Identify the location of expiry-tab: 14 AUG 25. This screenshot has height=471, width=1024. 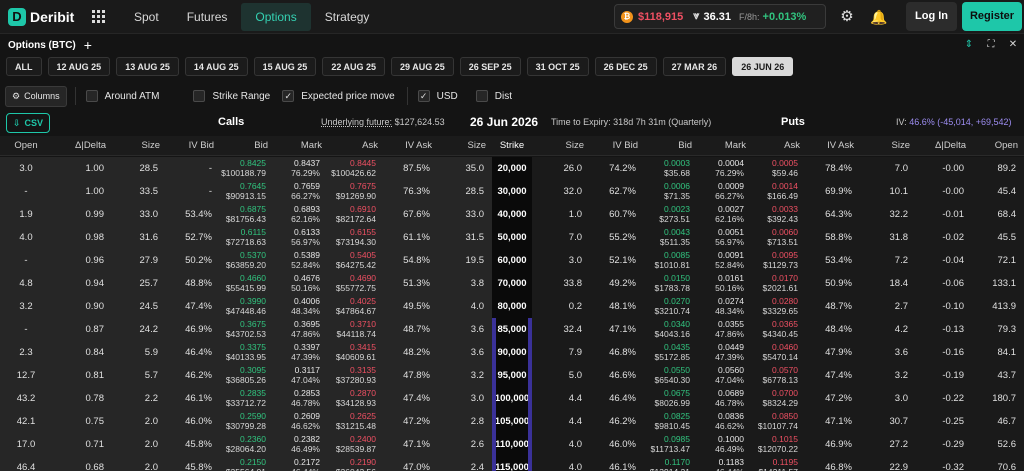
(216, 66).